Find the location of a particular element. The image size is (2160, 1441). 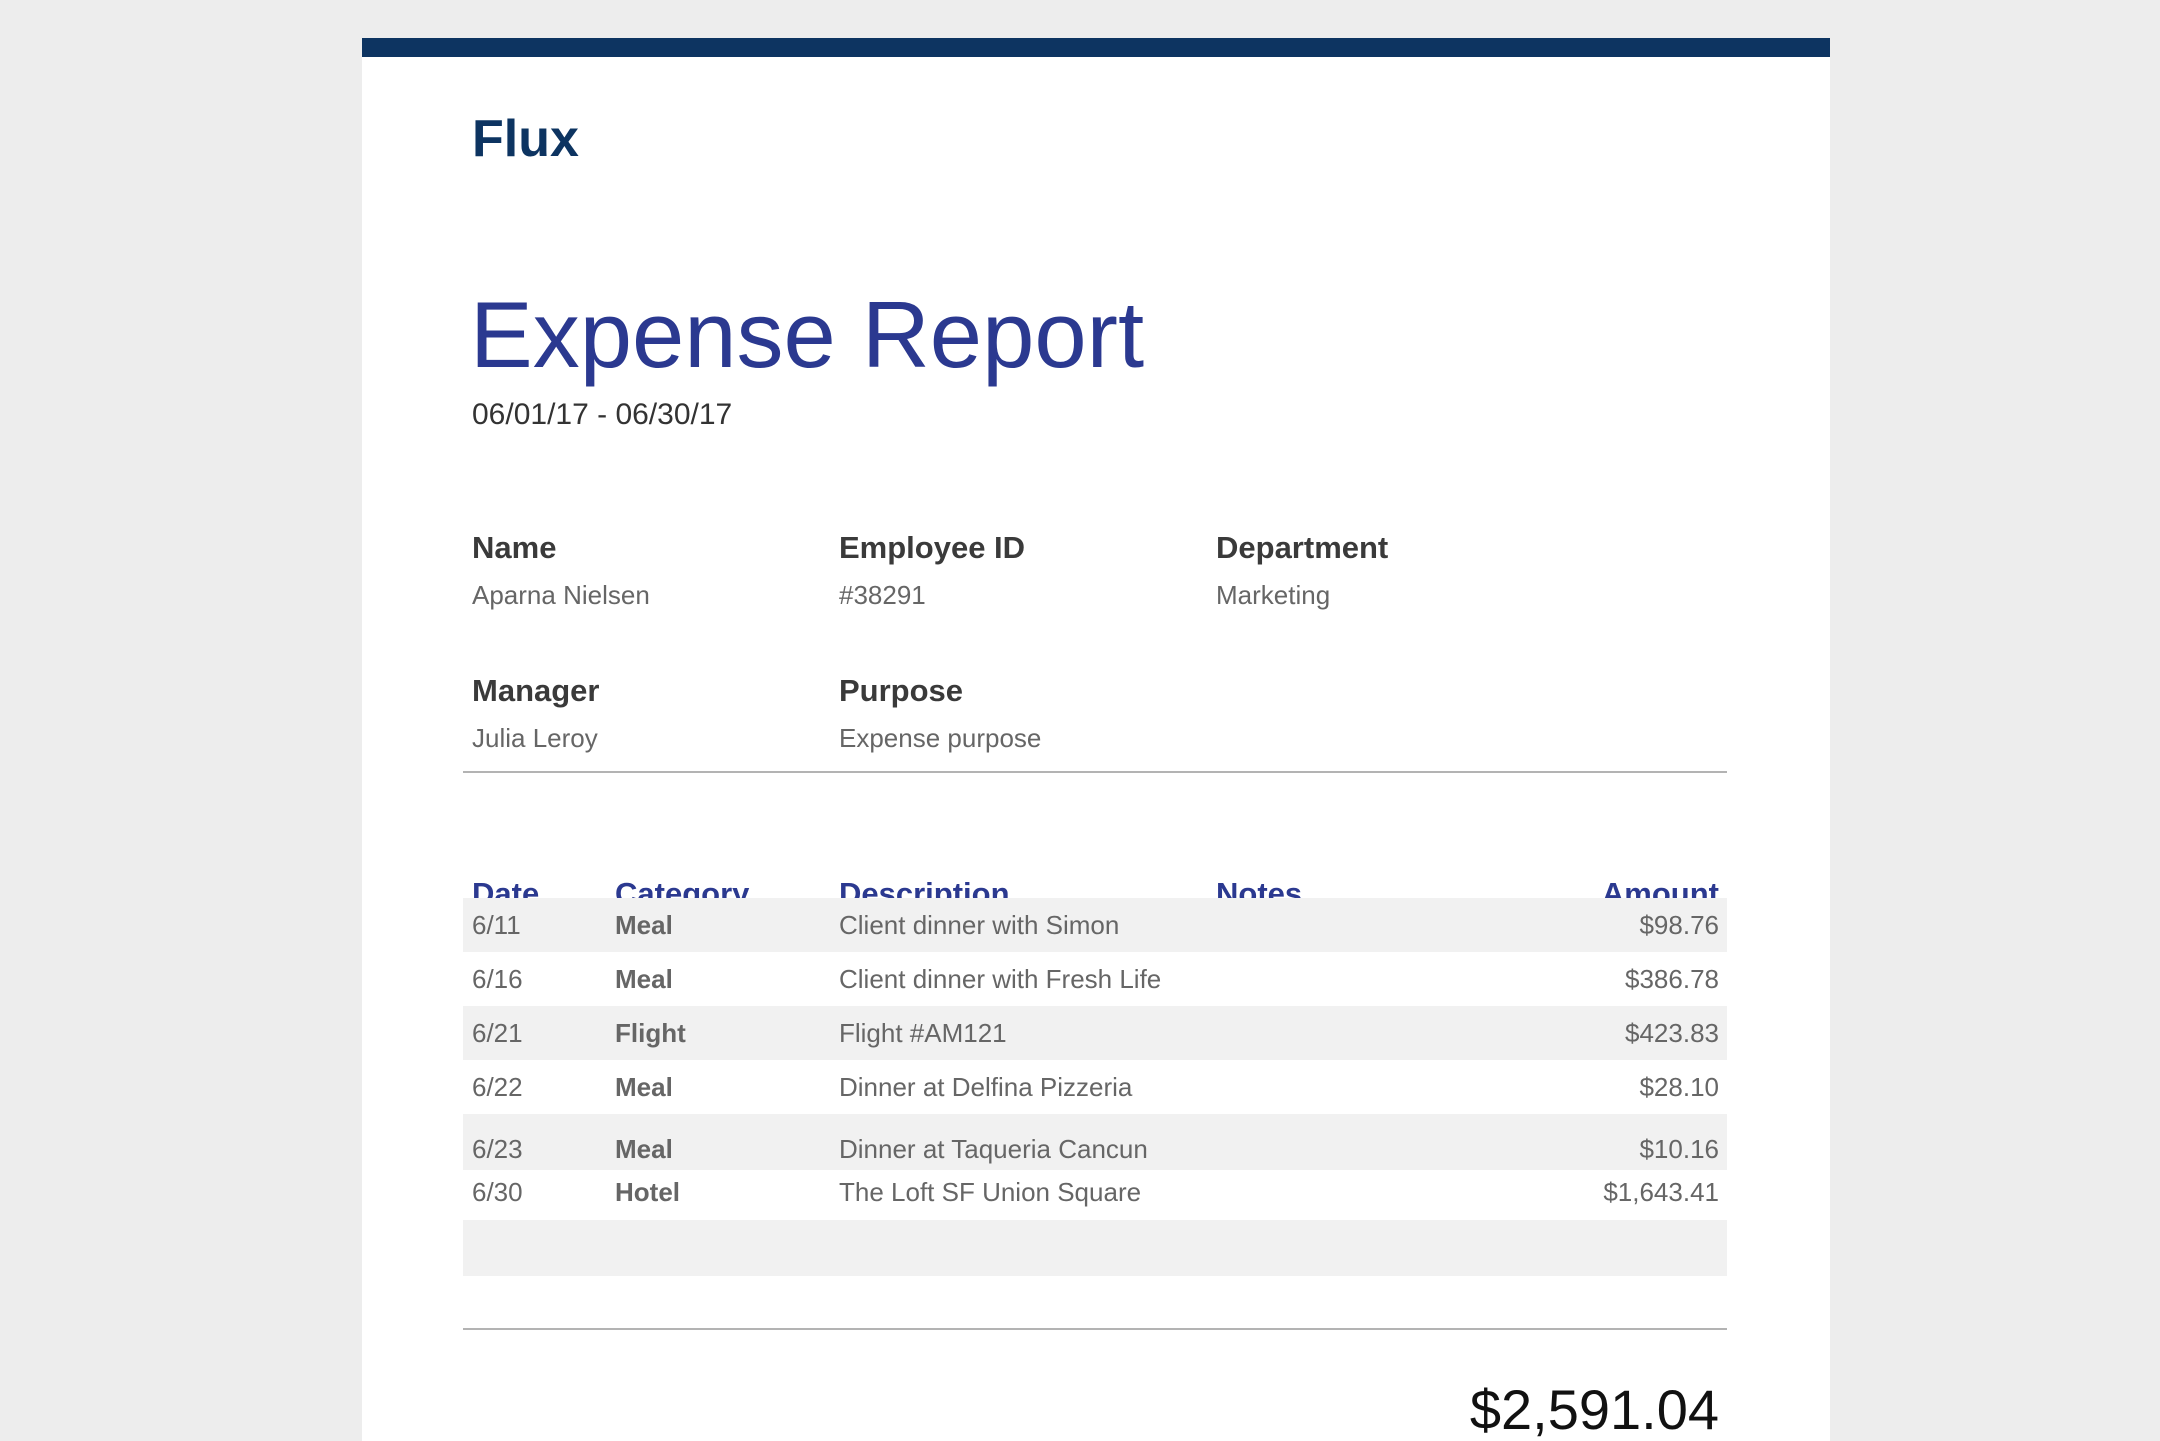

row-date: 6/23 is located at coordinates (497, 1148).